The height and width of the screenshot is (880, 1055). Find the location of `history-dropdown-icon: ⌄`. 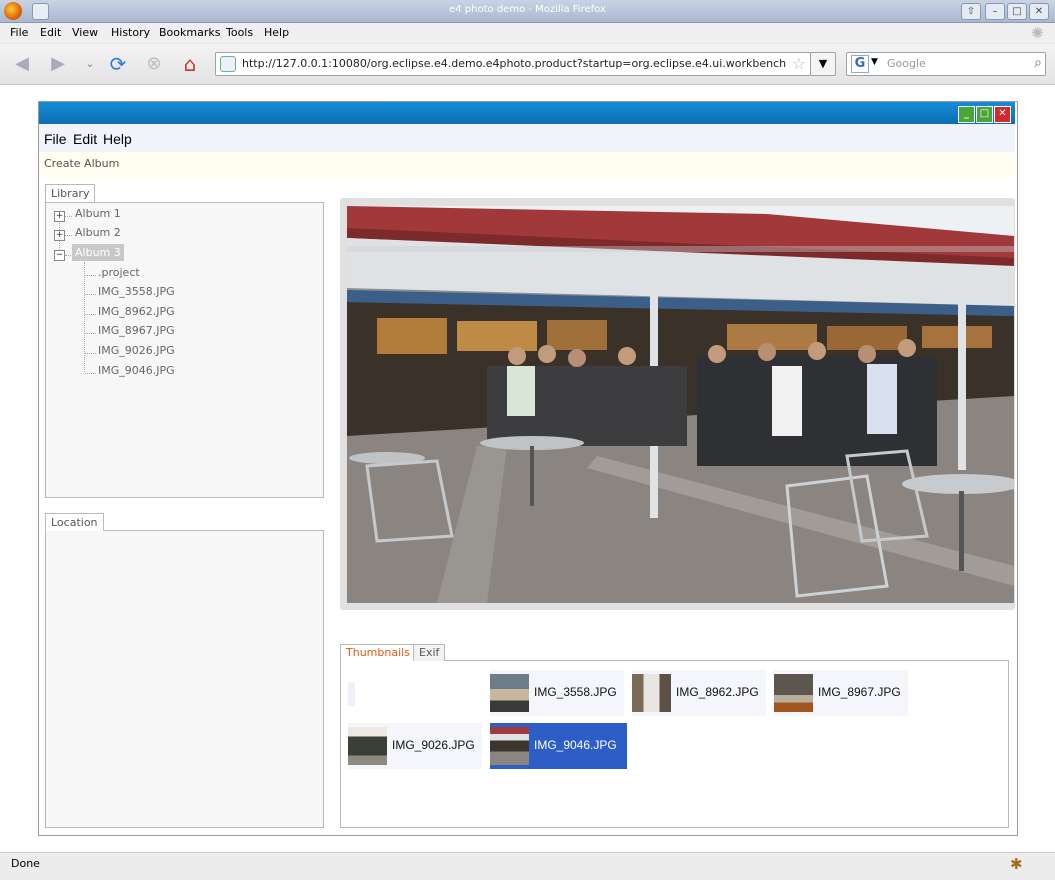

history-dropdown-icon: ⌄ is located at coordinates (90, 64).